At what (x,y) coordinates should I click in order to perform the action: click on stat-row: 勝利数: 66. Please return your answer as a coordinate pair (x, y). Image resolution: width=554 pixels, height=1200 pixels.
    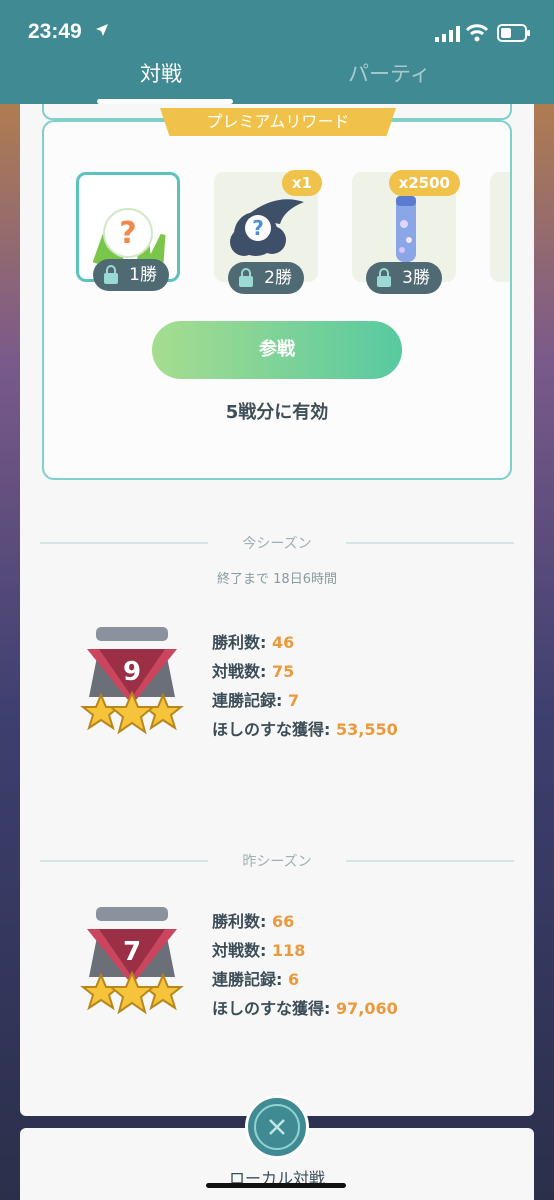
    Looking at the image, I should click on (305, 921).